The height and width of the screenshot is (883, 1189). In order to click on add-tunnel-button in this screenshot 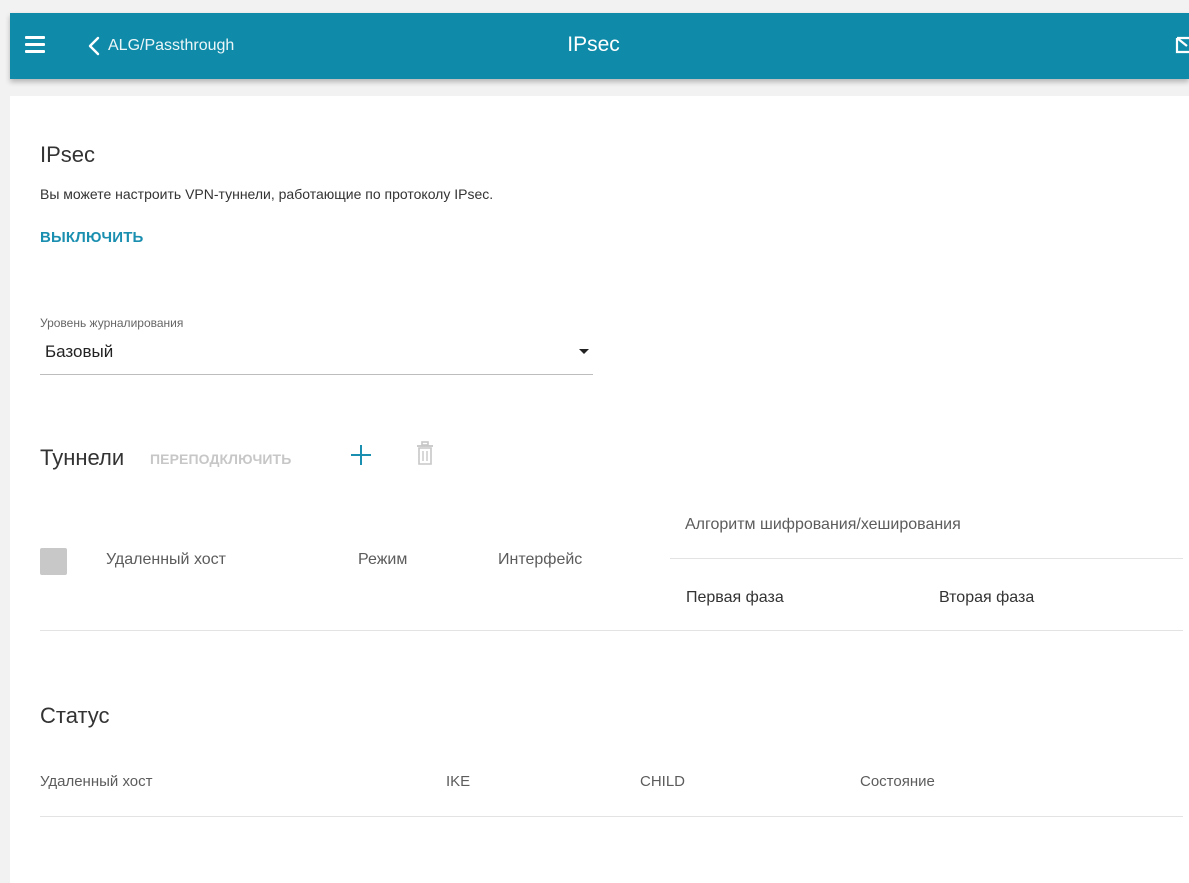, I will do `click(361, 455)`.